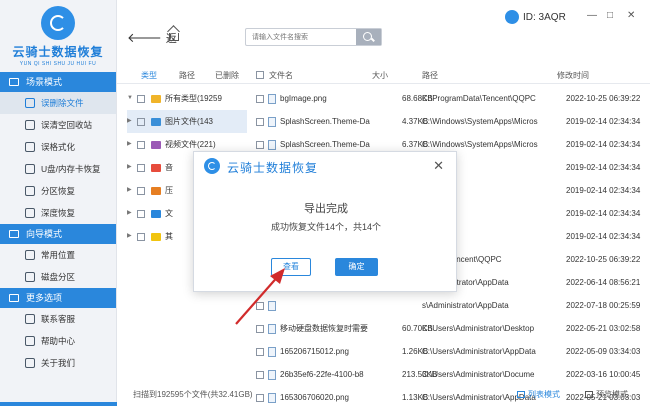 The image size is (650, 406). Describe the element at coordinates (260, 75) in the screenshot. I see `select-all-checkbox` at that location.